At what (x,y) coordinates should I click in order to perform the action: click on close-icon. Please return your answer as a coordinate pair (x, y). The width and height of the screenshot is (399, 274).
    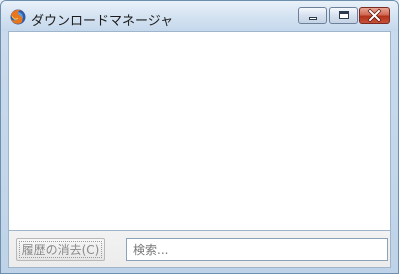
    Looking at the image, I should click on (374, 15).